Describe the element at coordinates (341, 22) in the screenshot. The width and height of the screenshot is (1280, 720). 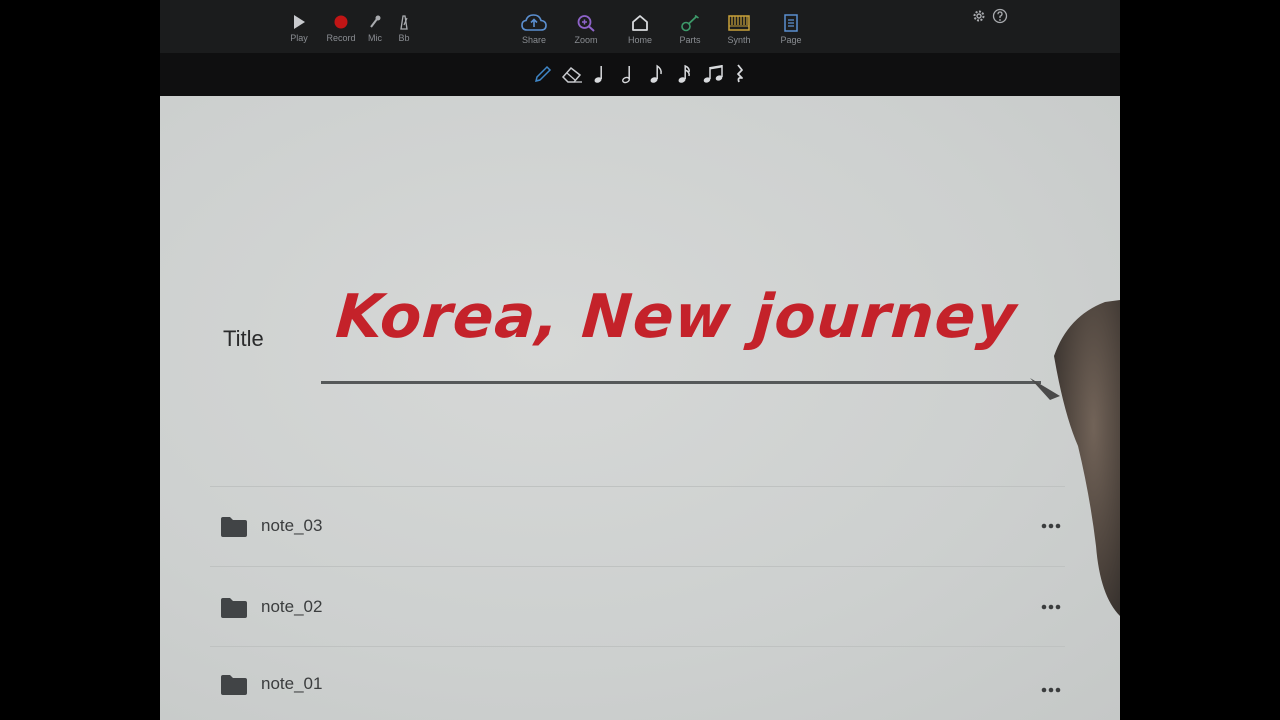
I see `record-icon` at that location.